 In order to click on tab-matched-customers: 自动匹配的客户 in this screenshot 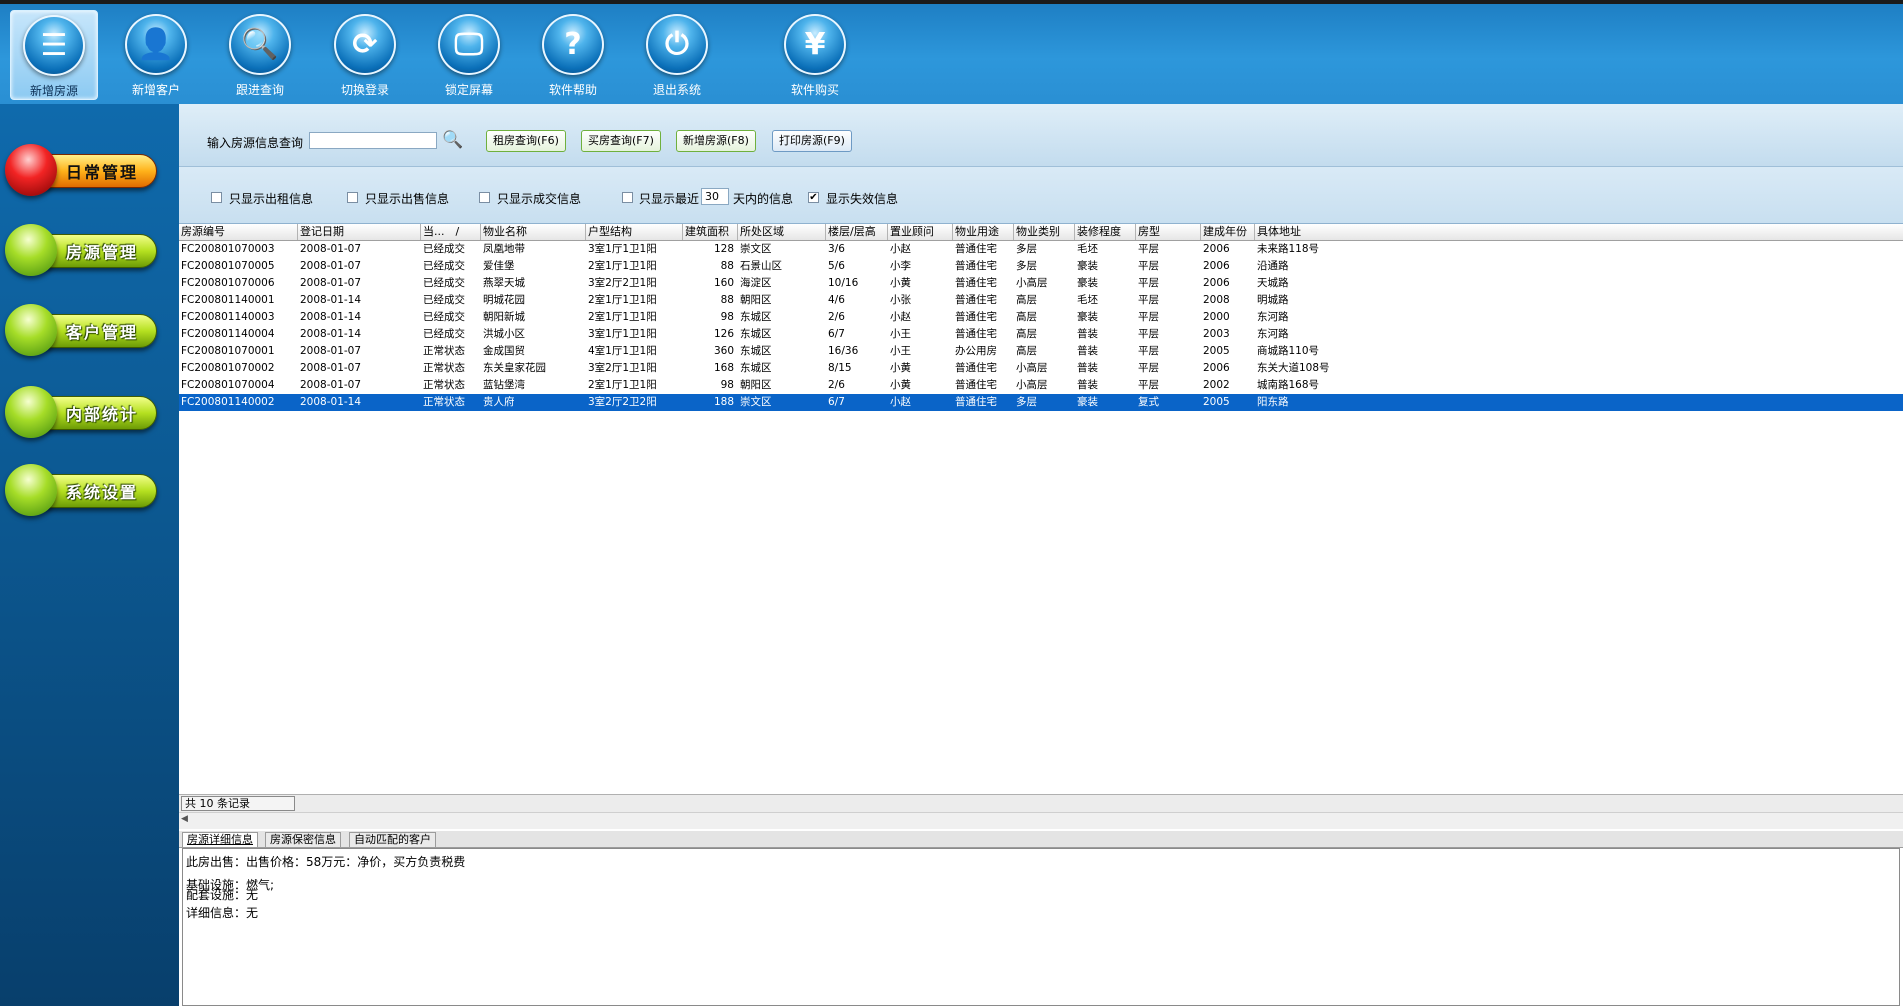, I will do `click(392, 839)`.